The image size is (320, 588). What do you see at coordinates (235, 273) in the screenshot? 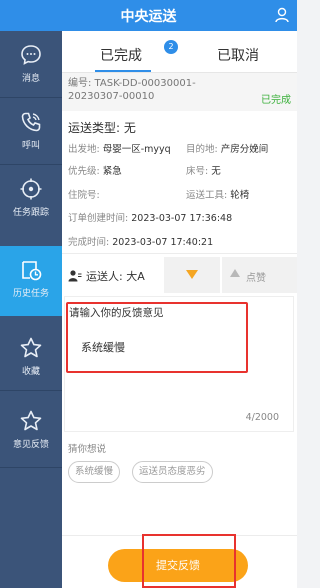
I see `thumbs-up-icon` at bounding box center [235, 273].